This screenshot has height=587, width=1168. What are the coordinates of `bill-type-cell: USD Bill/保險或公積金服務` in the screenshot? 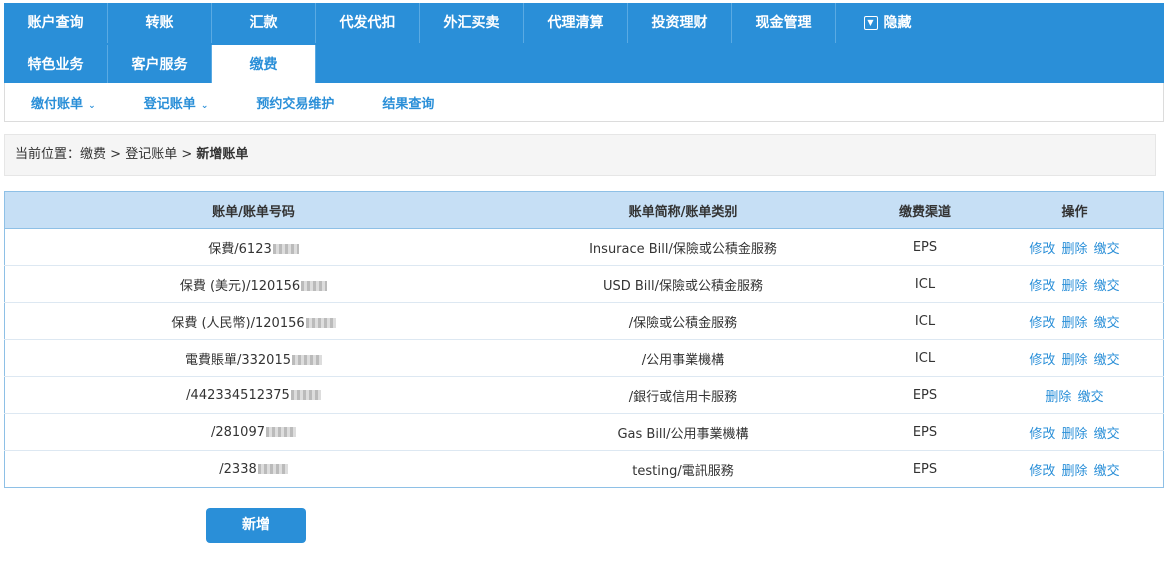 It's located at (683, 284).